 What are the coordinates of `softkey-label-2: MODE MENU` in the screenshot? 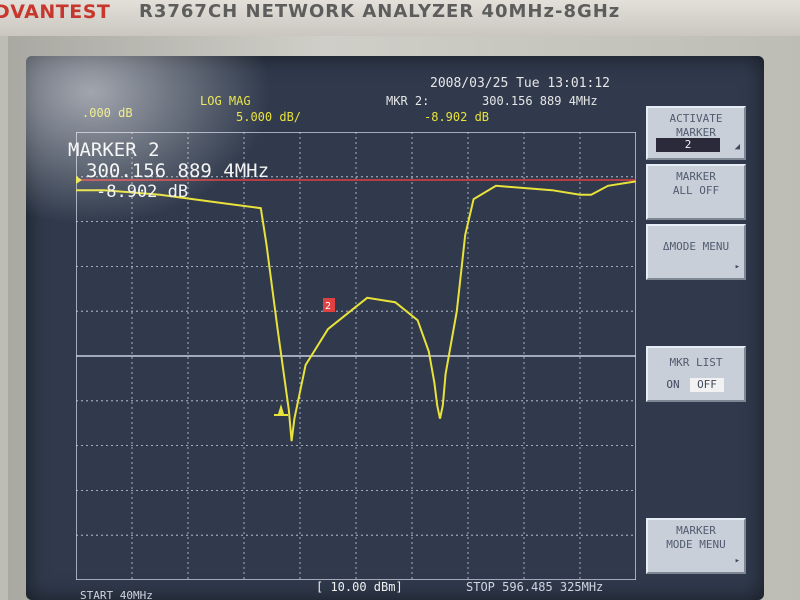 It's located at (696, 544).